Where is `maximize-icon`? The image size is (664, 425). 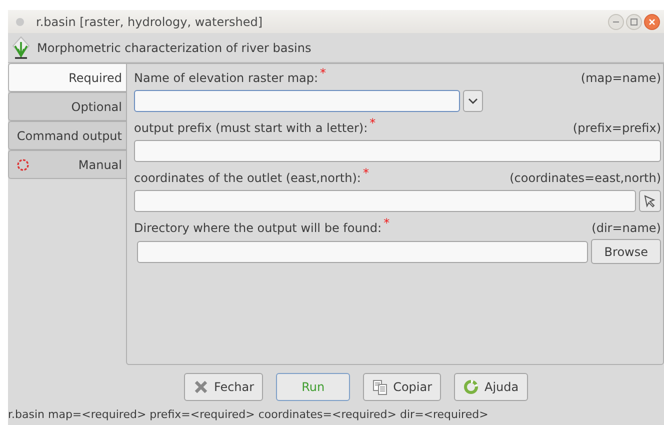 maximize-icon is located at coordinates (634, 22).